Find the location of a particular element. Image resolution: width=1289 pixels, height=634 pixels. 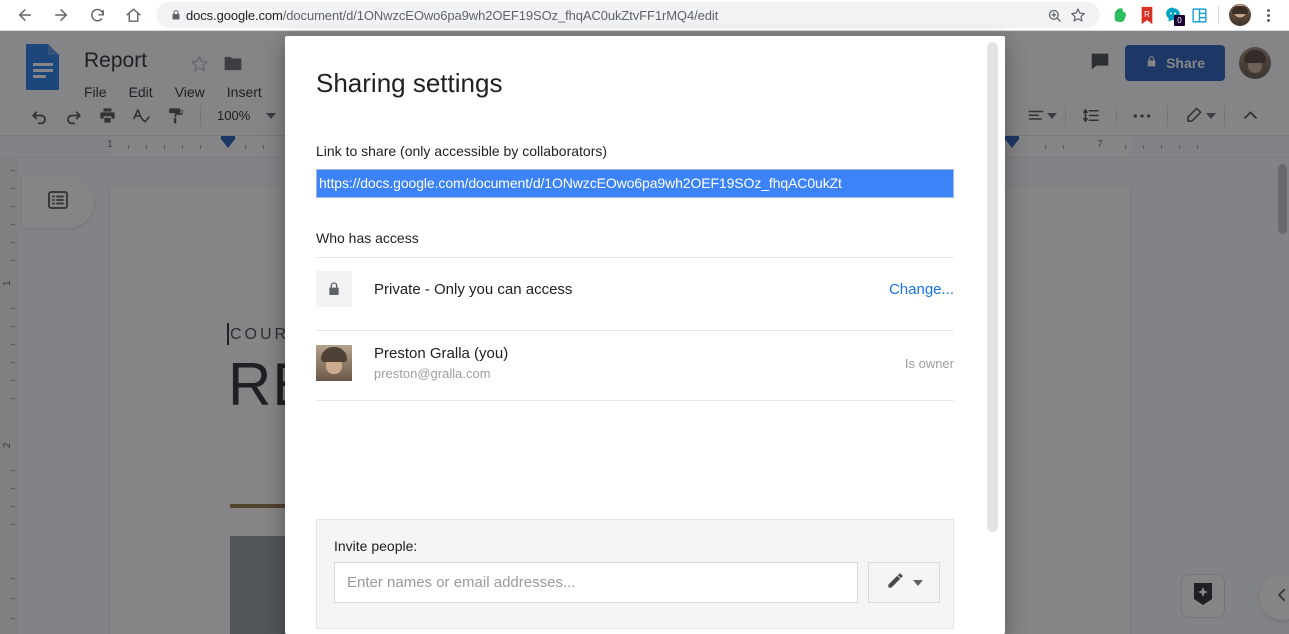

owner-details: Preston Gralla (you) preston@gralla.com is located at coordinates (441, 363).